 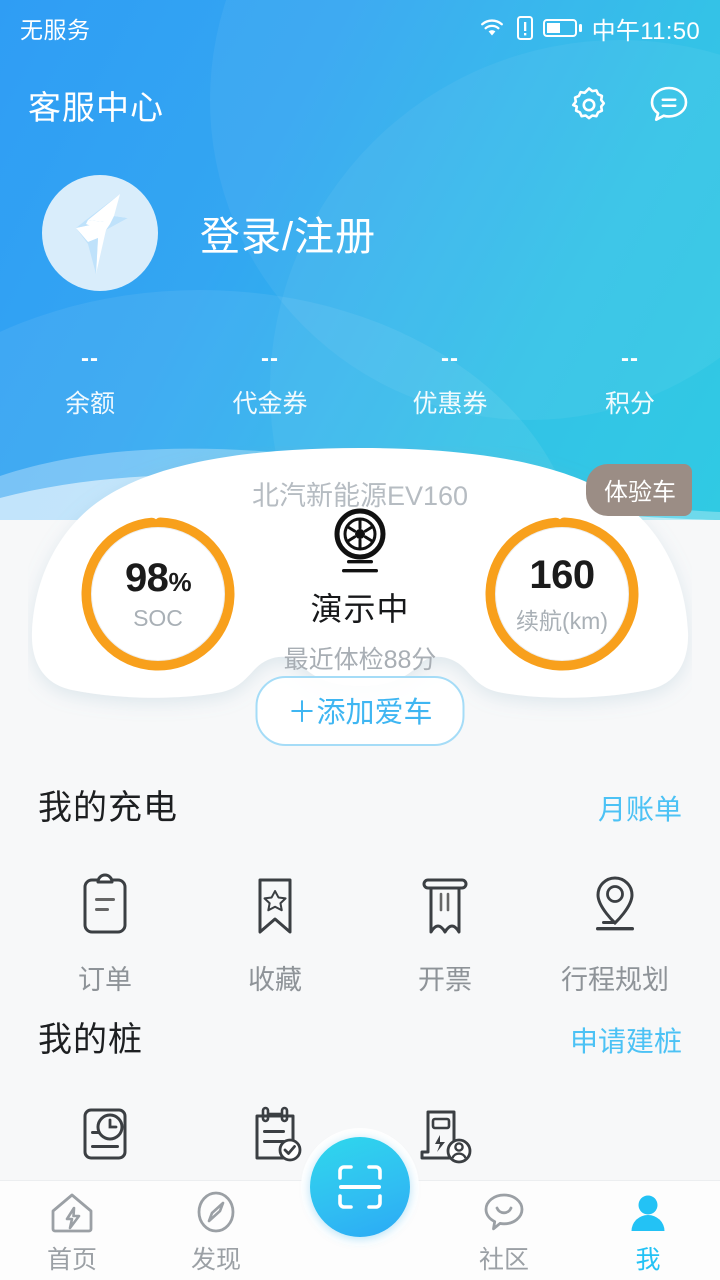 What do you see at coordinates (275, 980) in the screenshot?
I see `grid-item-label: 收藏` at bounding box center [275, 980].